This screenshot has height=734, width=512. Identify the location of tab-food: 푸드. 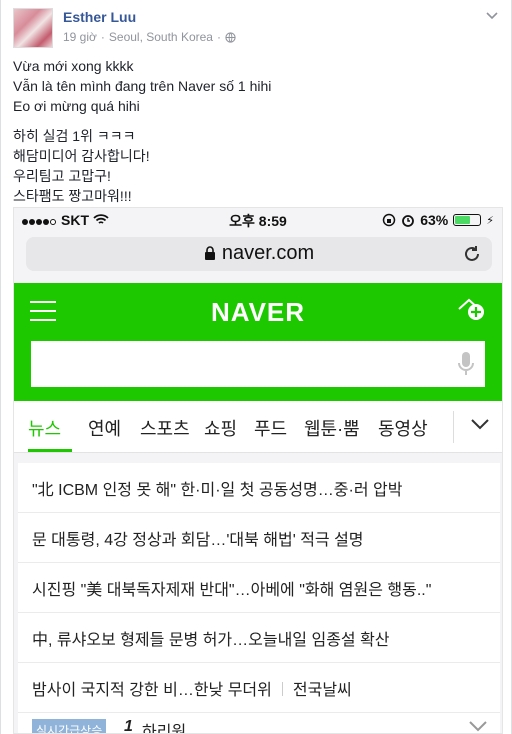
(270, 428).